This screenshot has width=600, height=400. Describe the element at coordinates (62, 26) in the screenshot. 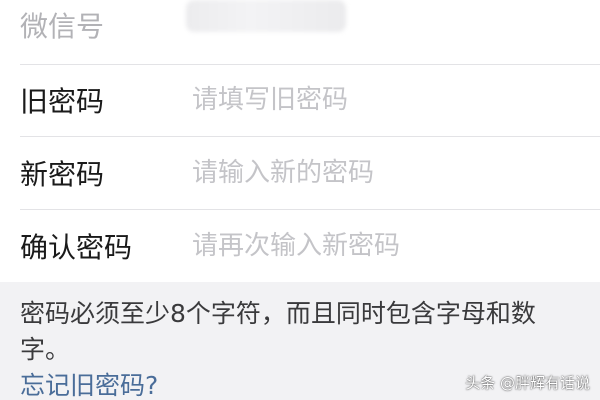

I see `wechat-id-label: 微信号` at that location.